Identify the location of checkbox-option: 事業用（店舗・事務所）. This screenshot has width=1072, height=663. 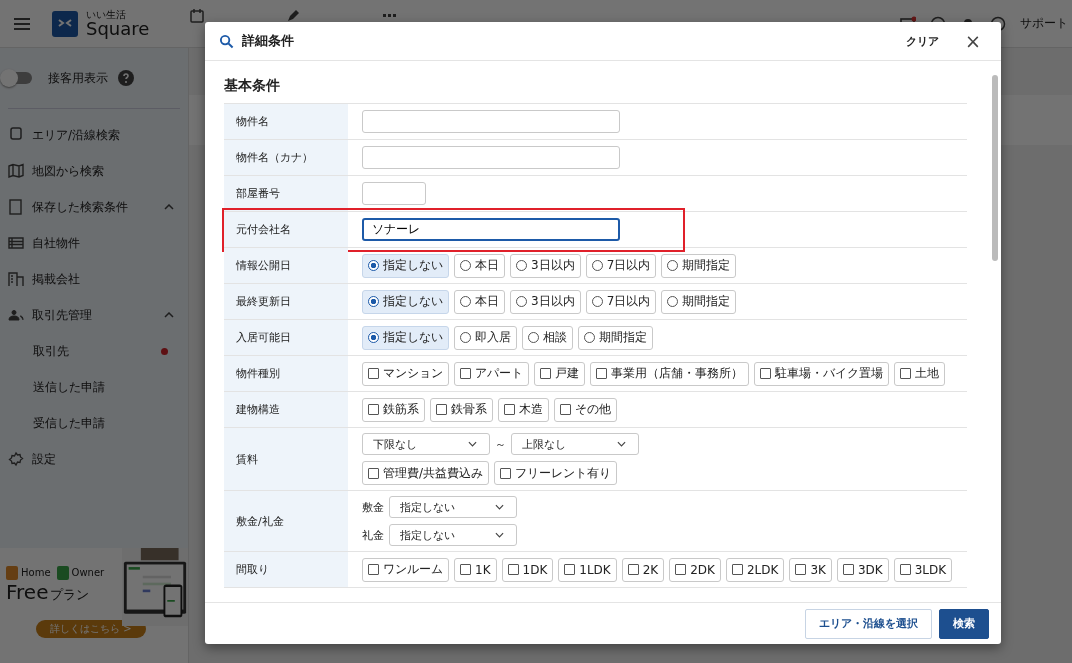
(669, 373).